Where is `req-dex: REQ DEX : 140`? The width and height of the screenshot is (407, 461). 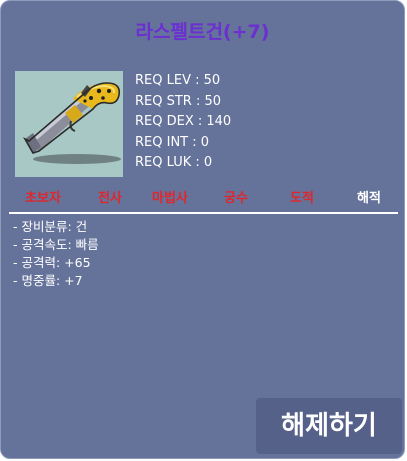
req-dex: REQ DEX : 140 is located at coordinates (183, 121).